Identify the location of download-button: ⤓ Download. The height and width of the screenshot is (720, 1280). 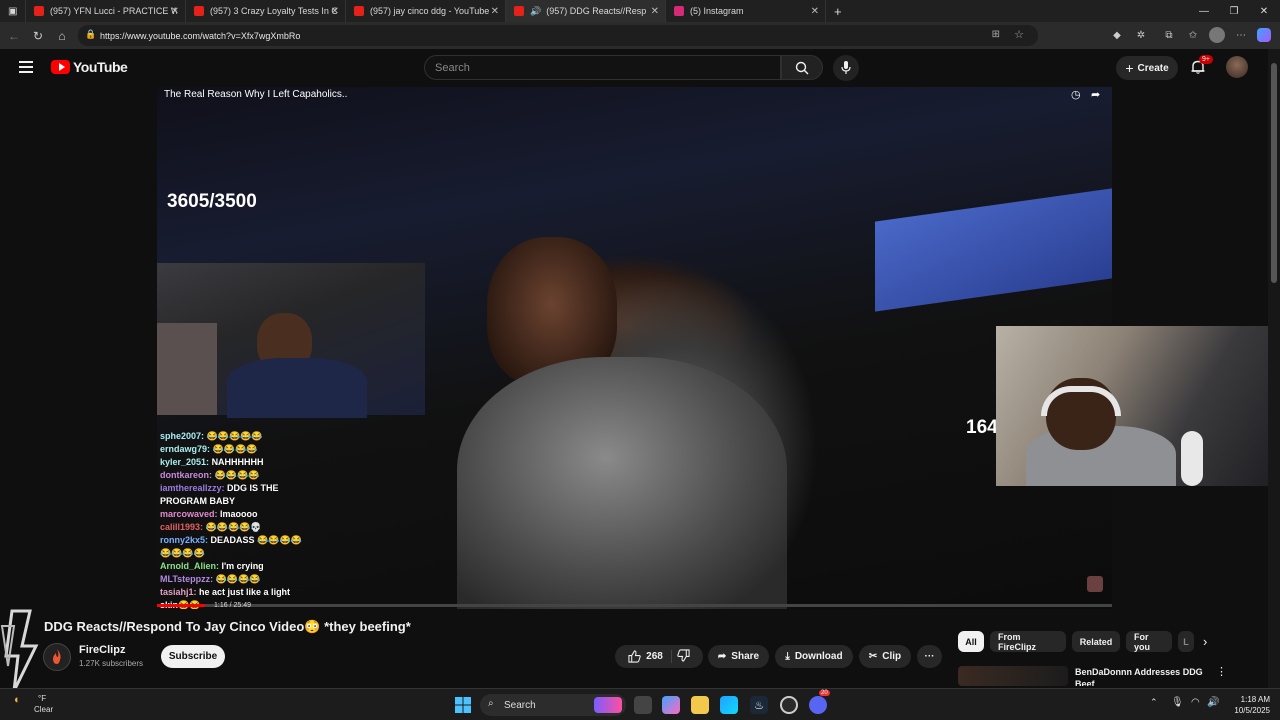
(814, 656).